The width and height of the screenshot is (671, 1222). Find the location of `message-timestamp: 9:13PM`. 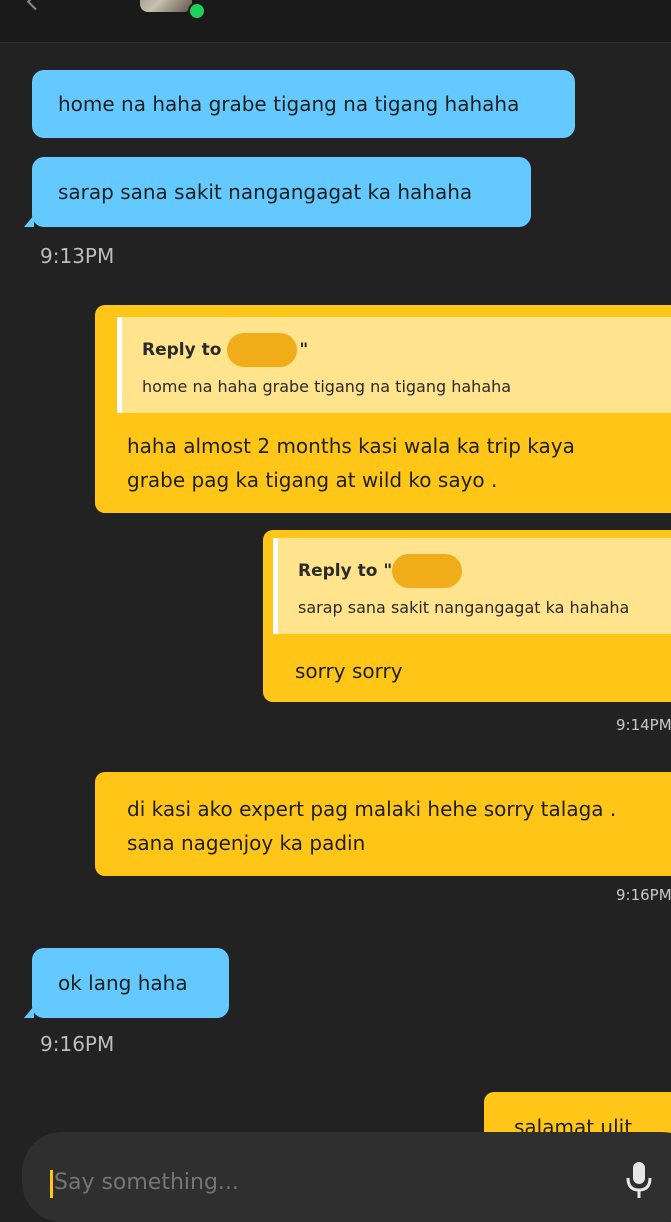

message-timestamp: 9:13PM is located at coordinates (77, 256).